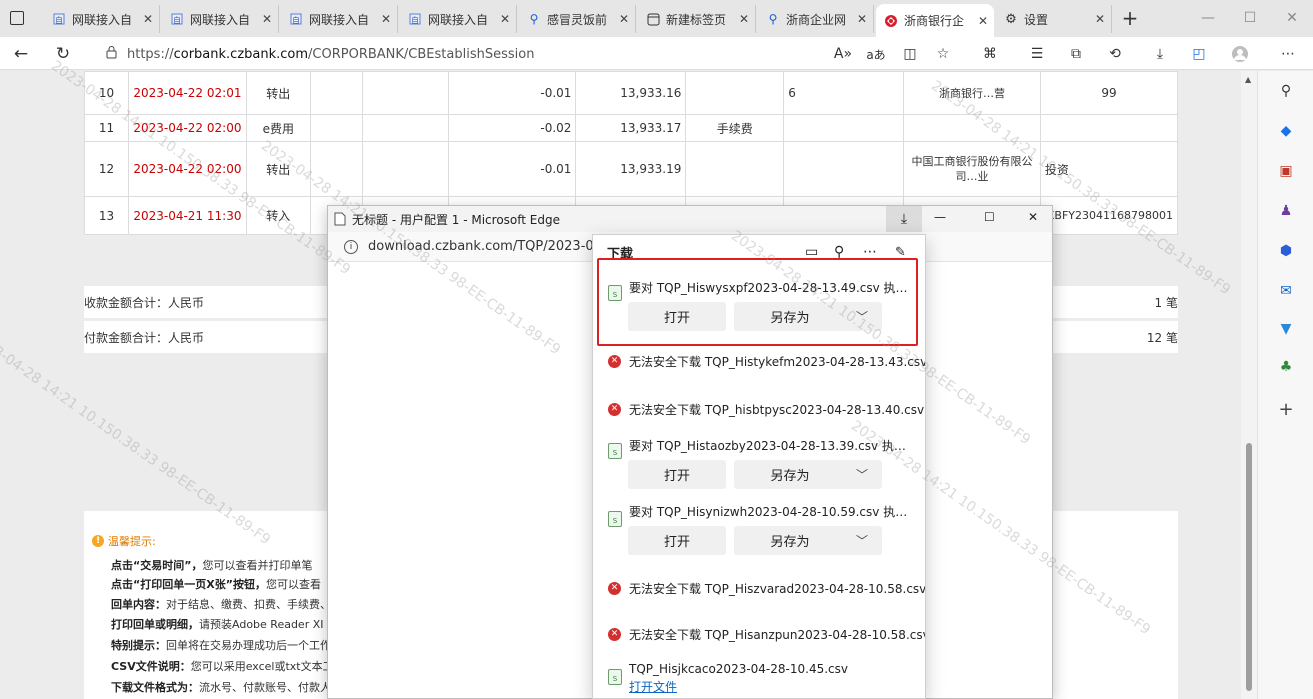  Describe the element at coordinates (1286, 251) in the screenshot. I see `microsoft-365-icon: ⬢` at that location.